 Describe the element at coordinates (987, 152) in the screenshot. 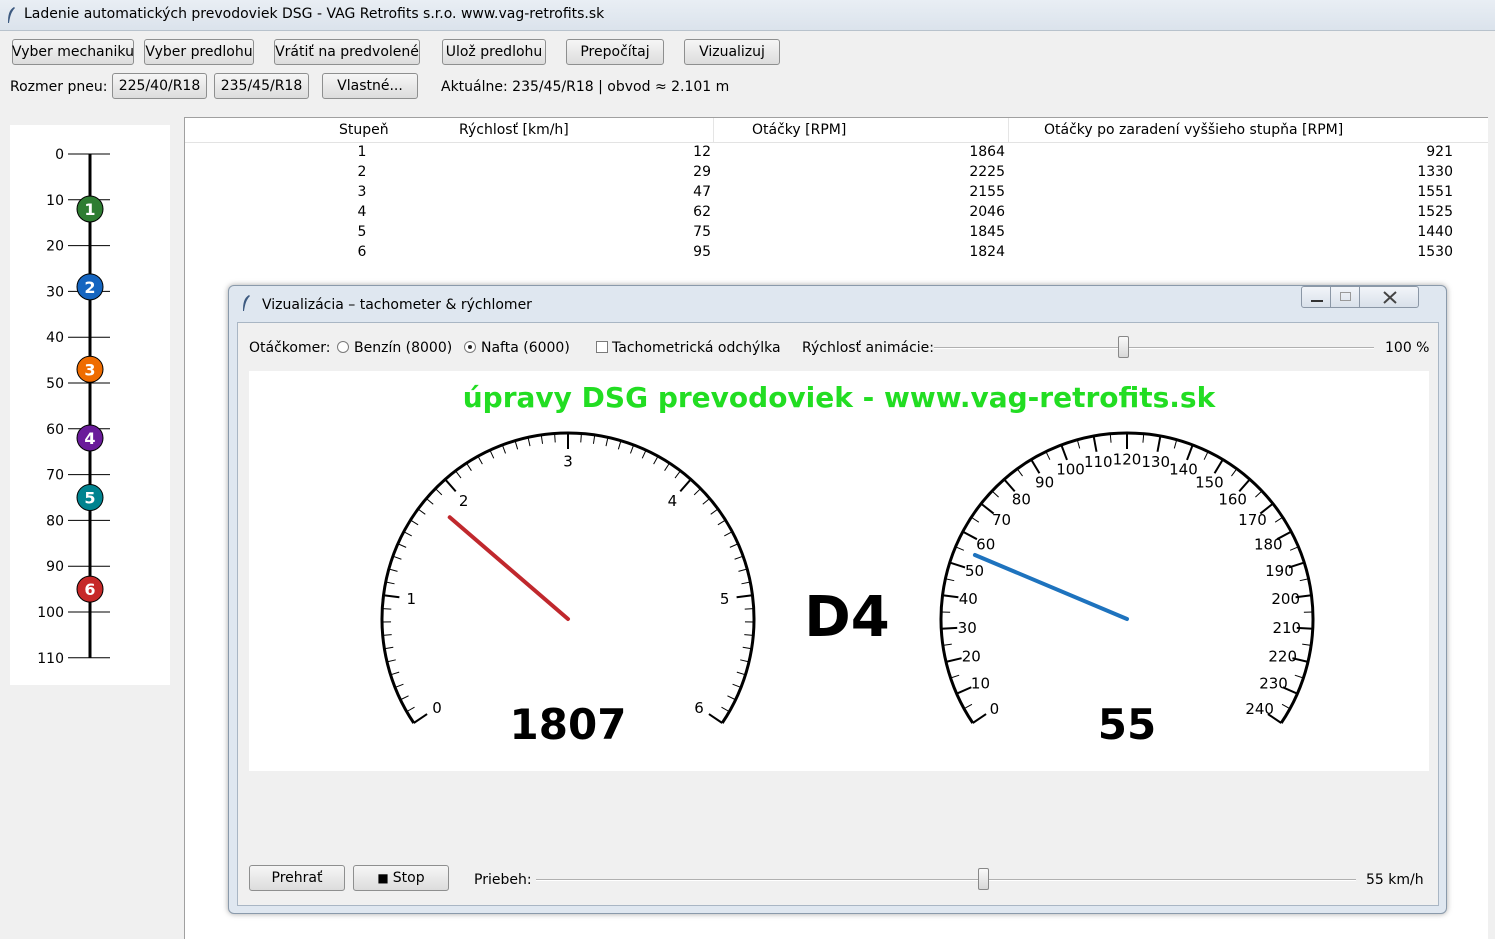

I see `table-cell: 1864` at that location.